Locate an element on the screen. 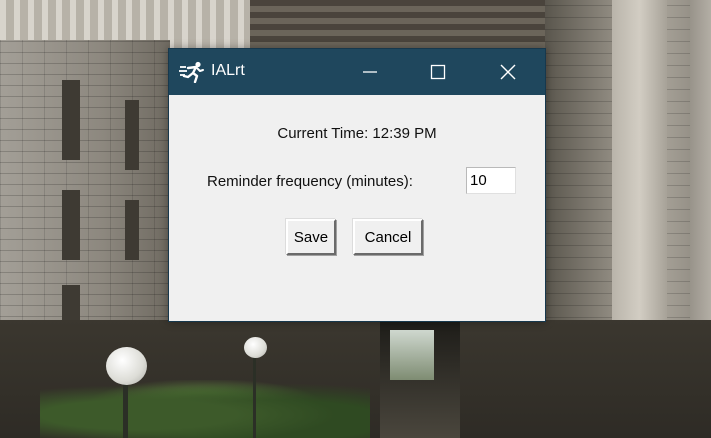 The height and width of the screenshot is (438, 711). running-person-icon is located at coordinates (192, 72).